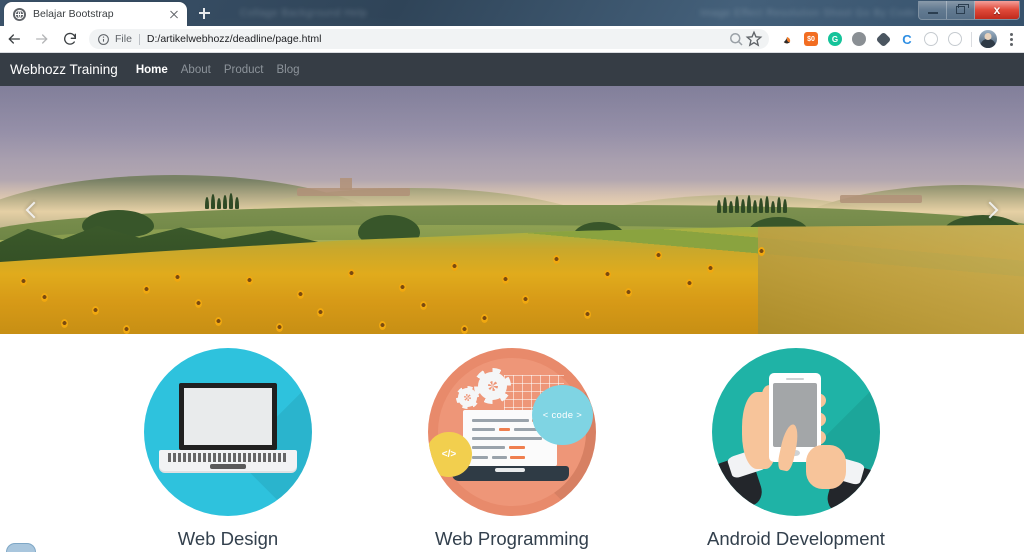  I want to click on site-brand: Webhozz Training, so click(64, 69).